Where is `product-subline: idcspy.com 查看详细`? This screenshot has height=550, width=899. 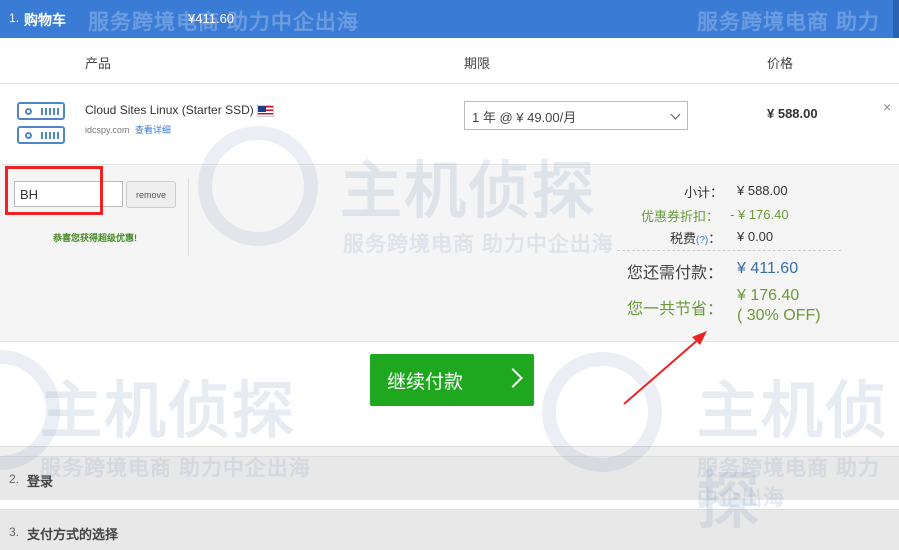 product-subline: idcspy.com 查看详细 is located at coordinates (128, 129).